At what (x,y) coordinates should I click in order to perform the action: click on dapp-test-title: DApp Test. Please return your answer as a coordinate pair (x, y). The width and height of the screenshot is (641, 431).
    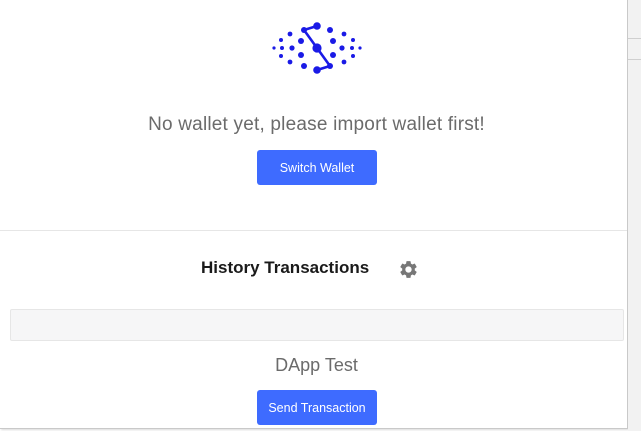
    Looking at the image, I should click on (316, 365).